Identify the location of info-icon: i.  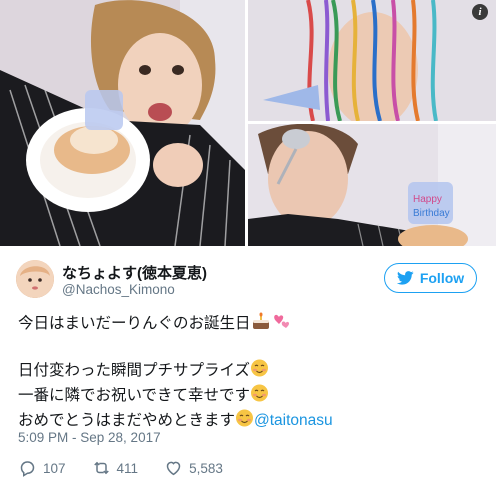
(480, 12).